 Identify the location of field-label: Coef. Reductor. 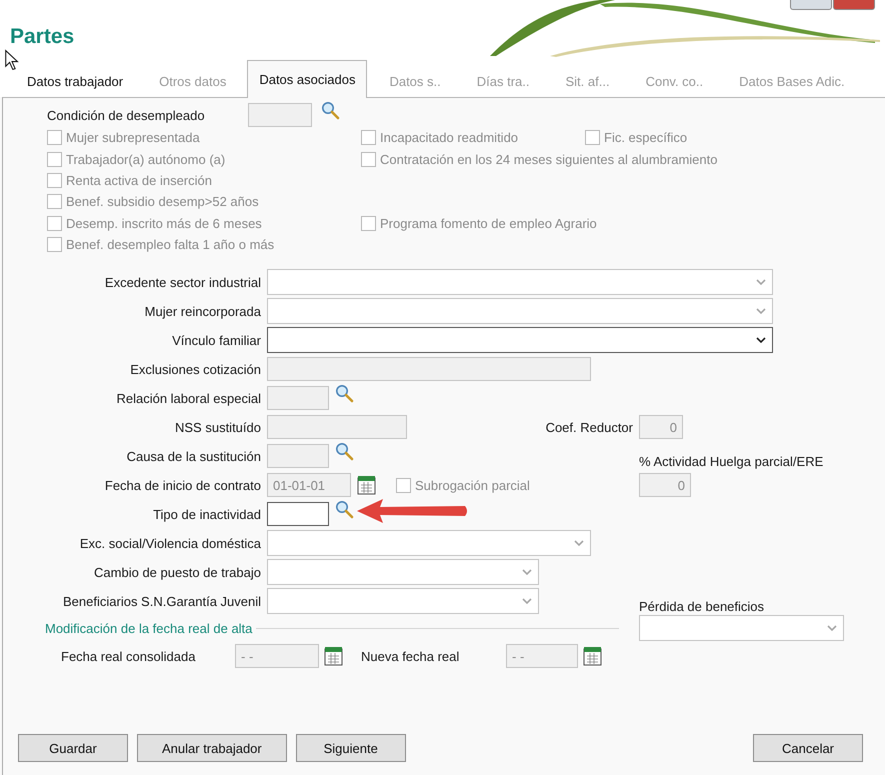
(589, 427).